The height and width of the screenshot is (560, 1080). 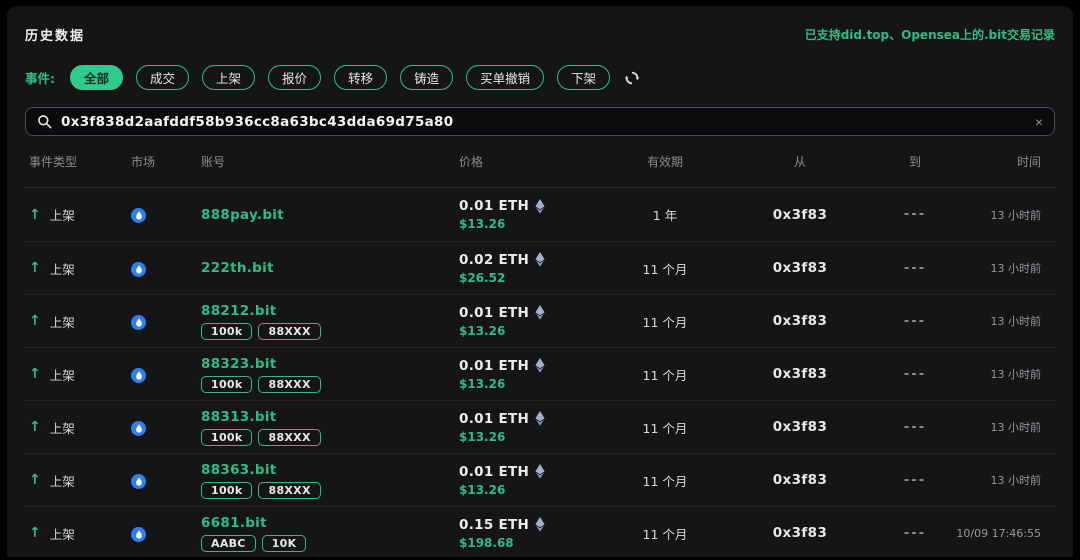 What do you see at coordinates (584, 77) in the screenshot?
I see `filter-pill-7: 下架` at bounding box center [584, 77].